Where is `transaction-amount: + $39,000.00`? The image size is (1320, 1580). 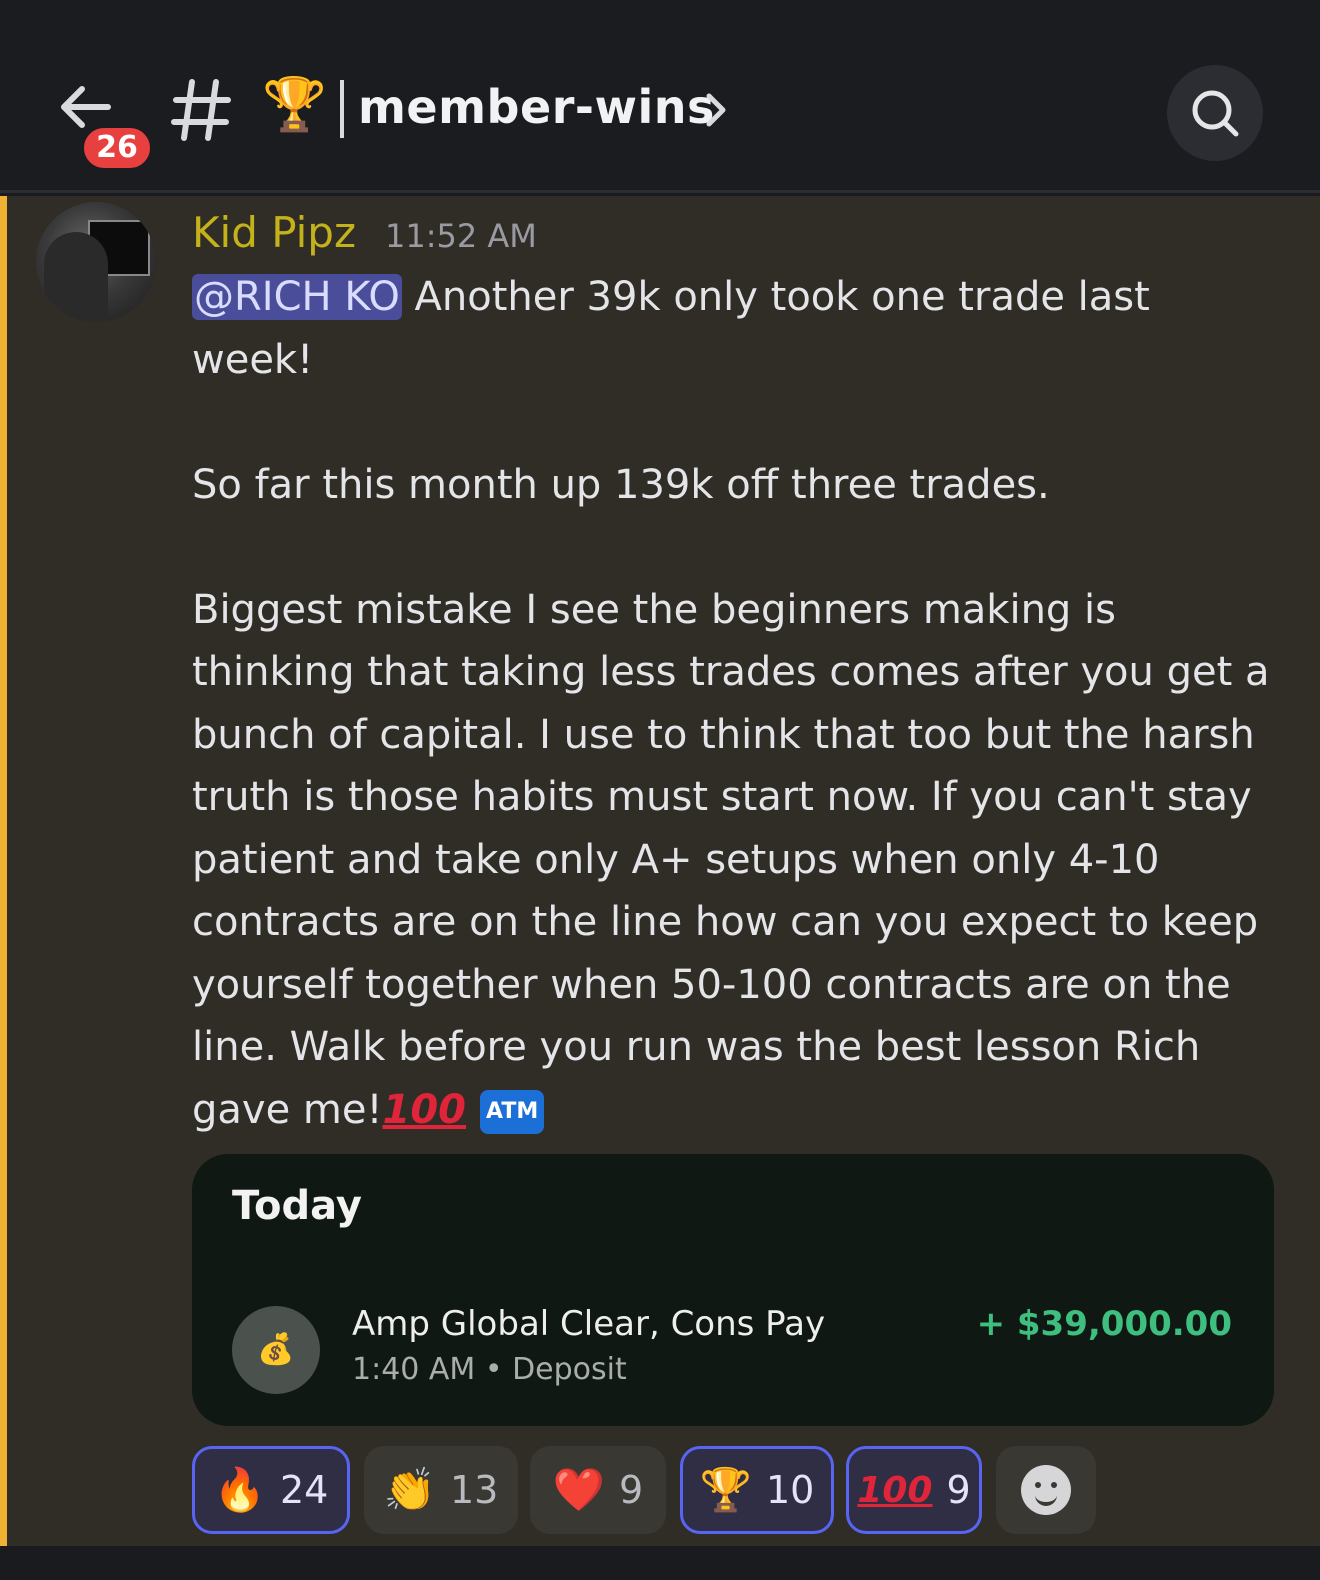
transaction-amount: + $39,000.00 is located at coordinates (1104, 1324).